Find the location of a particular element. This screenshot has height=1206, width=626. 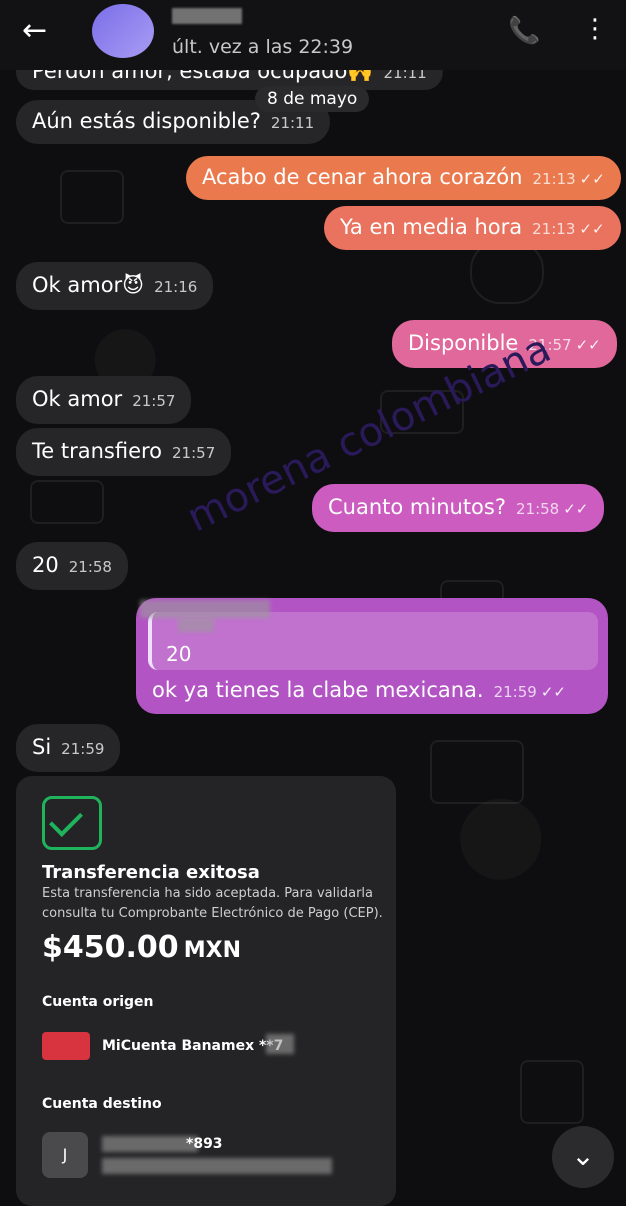

phone-call-icon: 📞 is located at coordinates (524, 31).